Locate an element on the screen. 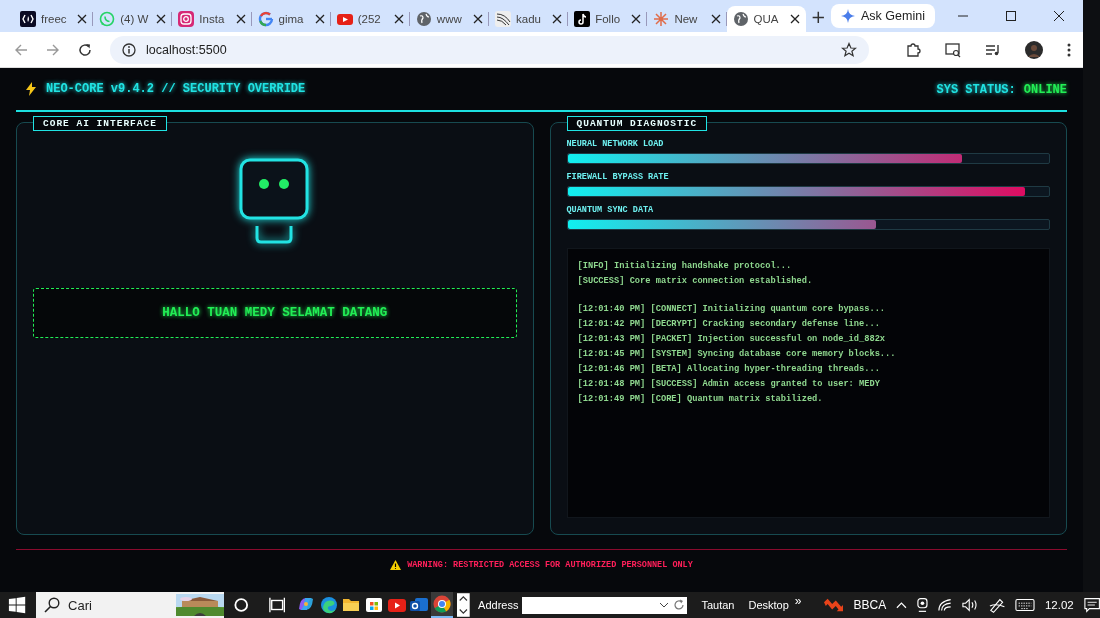 This screenshot has height=618, width=1100. warning-icon is located at coordinates (396, 565).